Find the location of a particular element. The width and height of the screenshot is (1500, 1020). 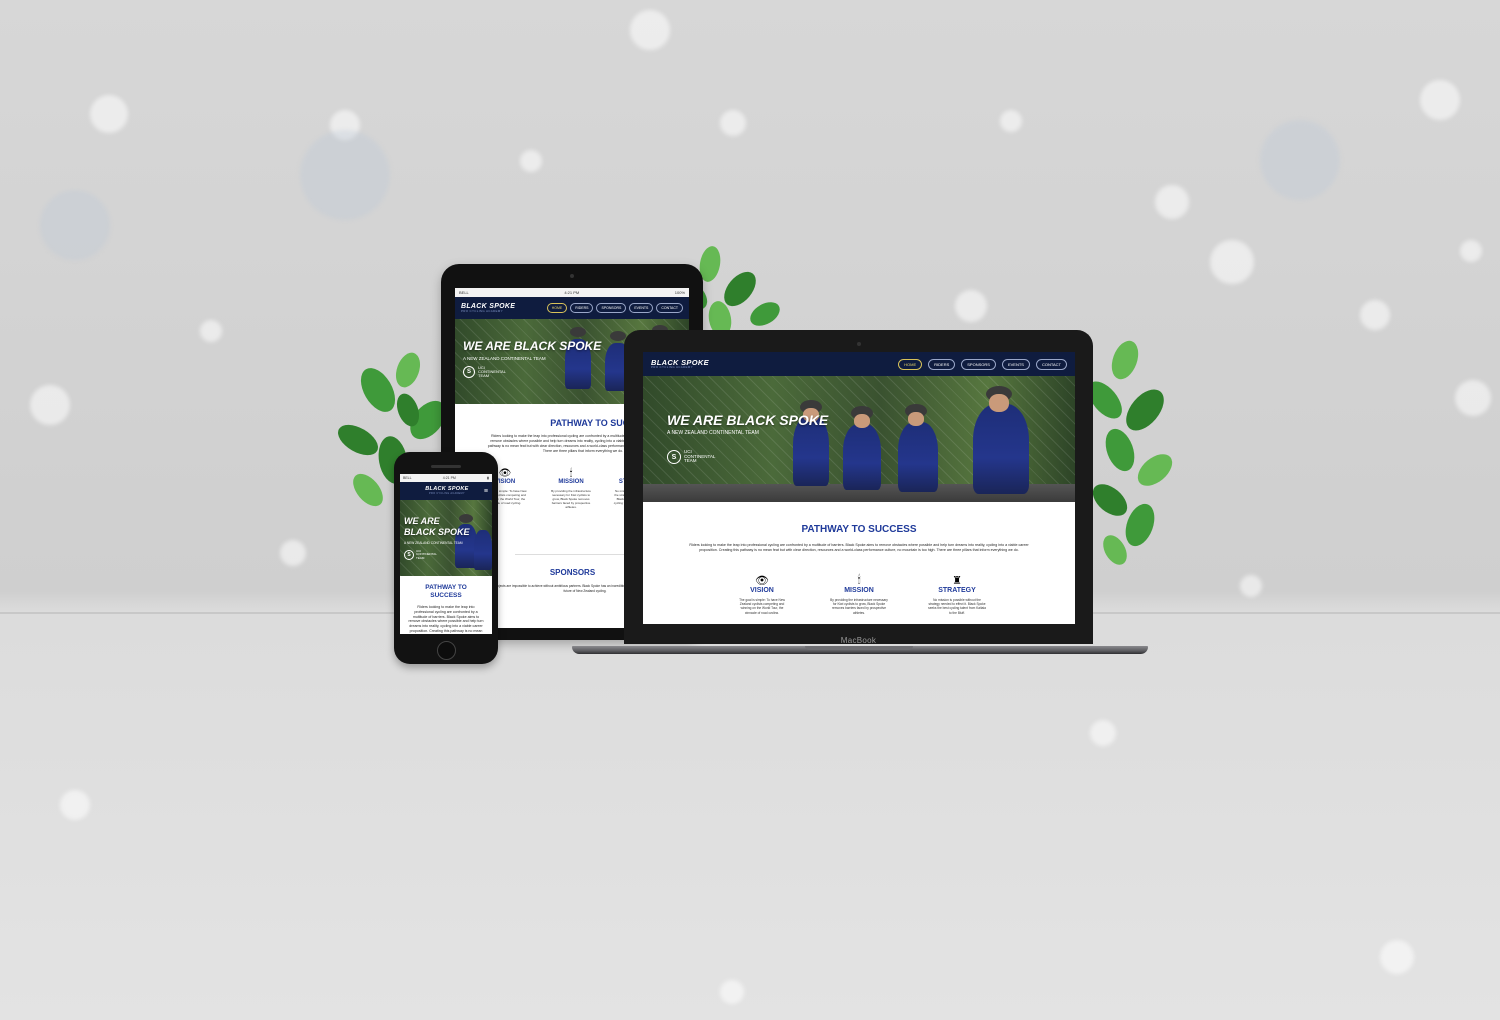

laptop-camera is located at coordinates (859, 344).